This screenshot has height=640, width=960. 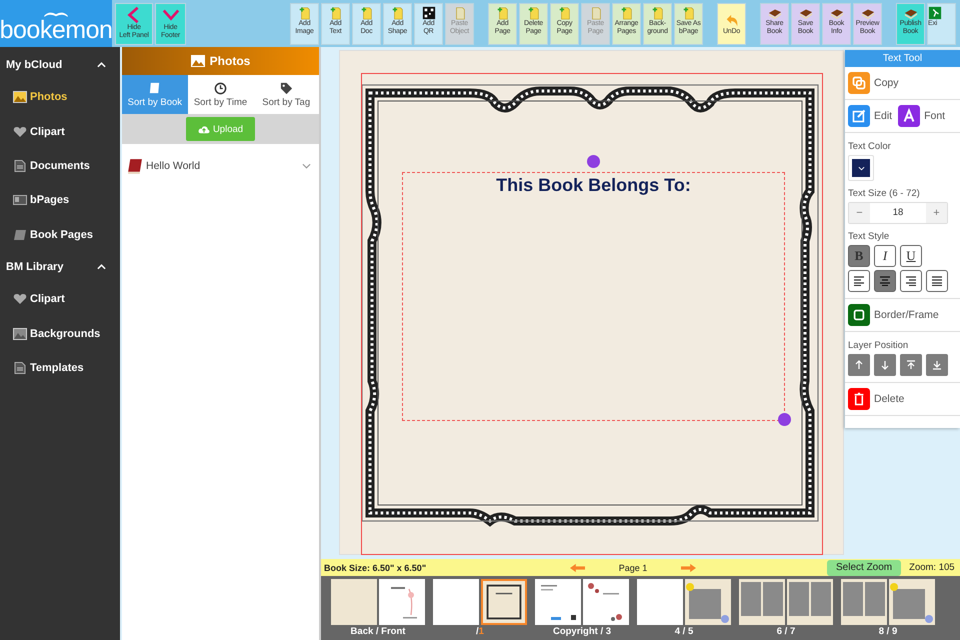 I want to click on move-down-button, so click(x=885, y=365).